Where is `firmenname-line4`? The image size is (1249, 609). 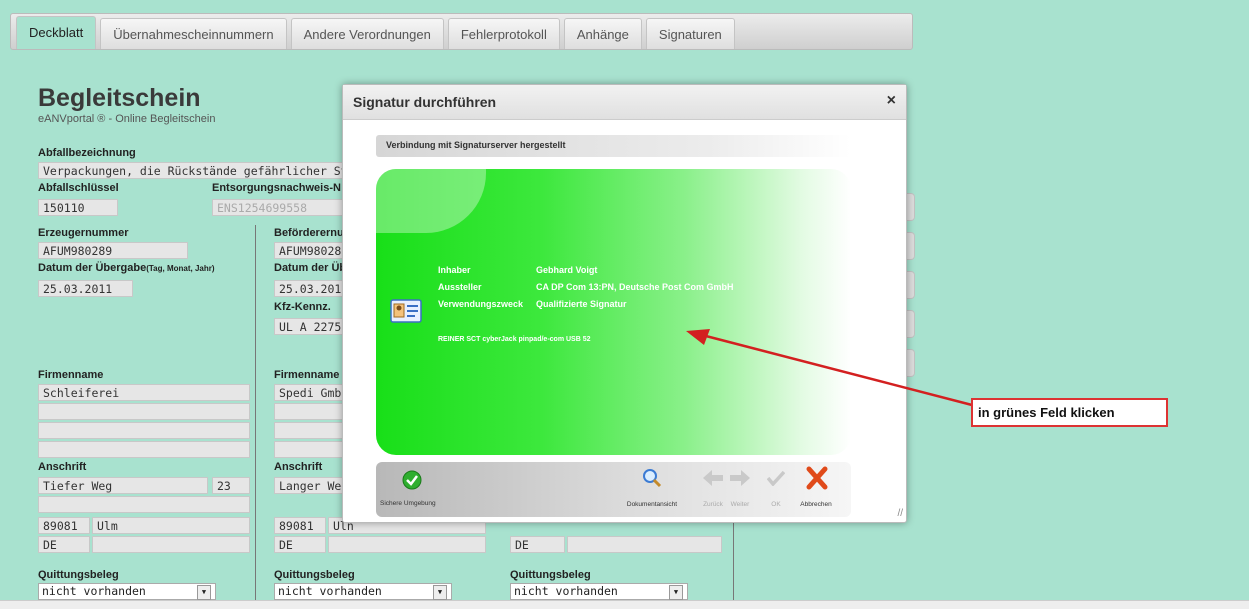
firmenname-line4 is located at coordinates (144, 449).